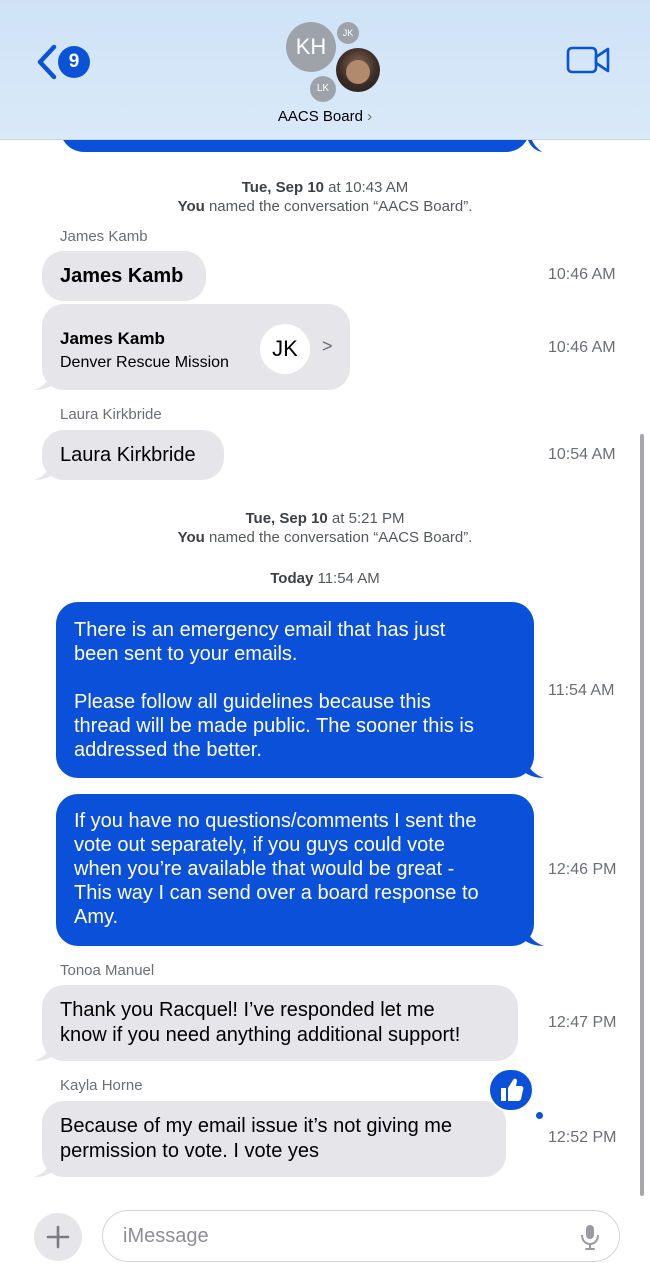 Image resolution: width=650 pixels, height=1263 pixels. What do you see at coordinates (285, 349) in the screenshot?
I see `contact-avatar: JK` at bounding box center [285, 349].